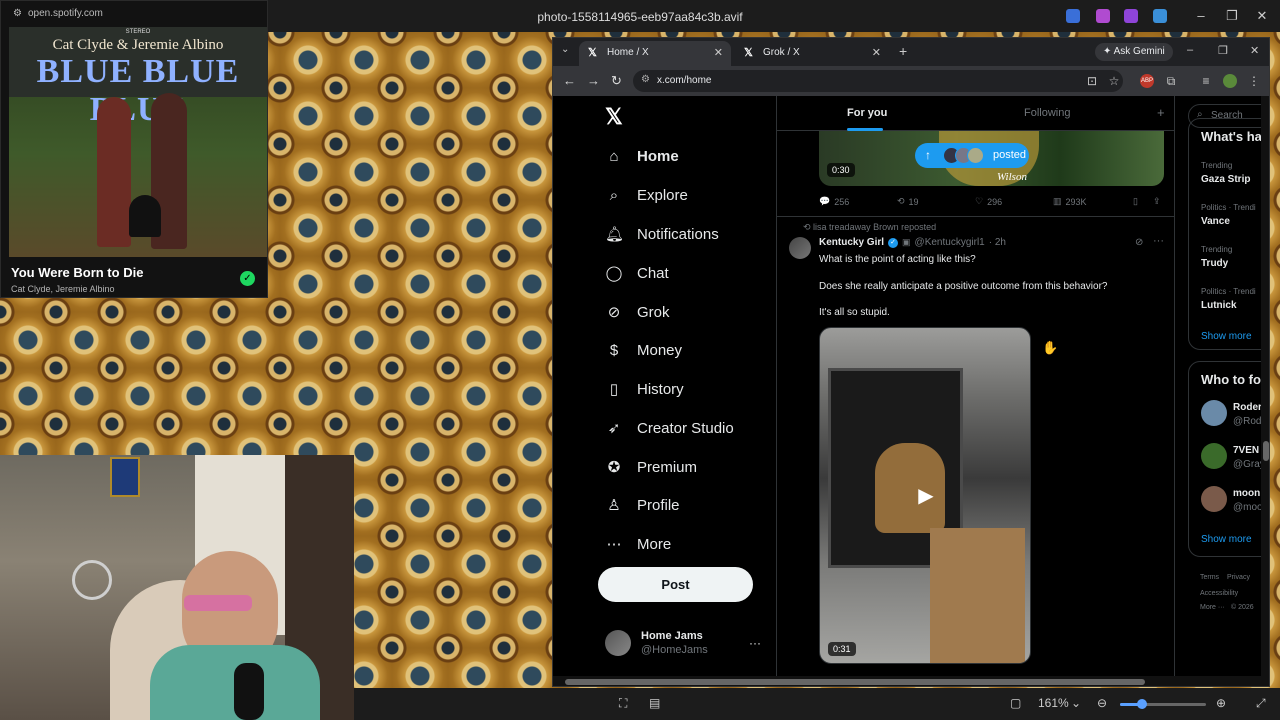 This screenshot has width=1280, height=720. Describe the element at coordinates (1238, 577) in the screenshot. I see `footer-link: Privacy` at that location.